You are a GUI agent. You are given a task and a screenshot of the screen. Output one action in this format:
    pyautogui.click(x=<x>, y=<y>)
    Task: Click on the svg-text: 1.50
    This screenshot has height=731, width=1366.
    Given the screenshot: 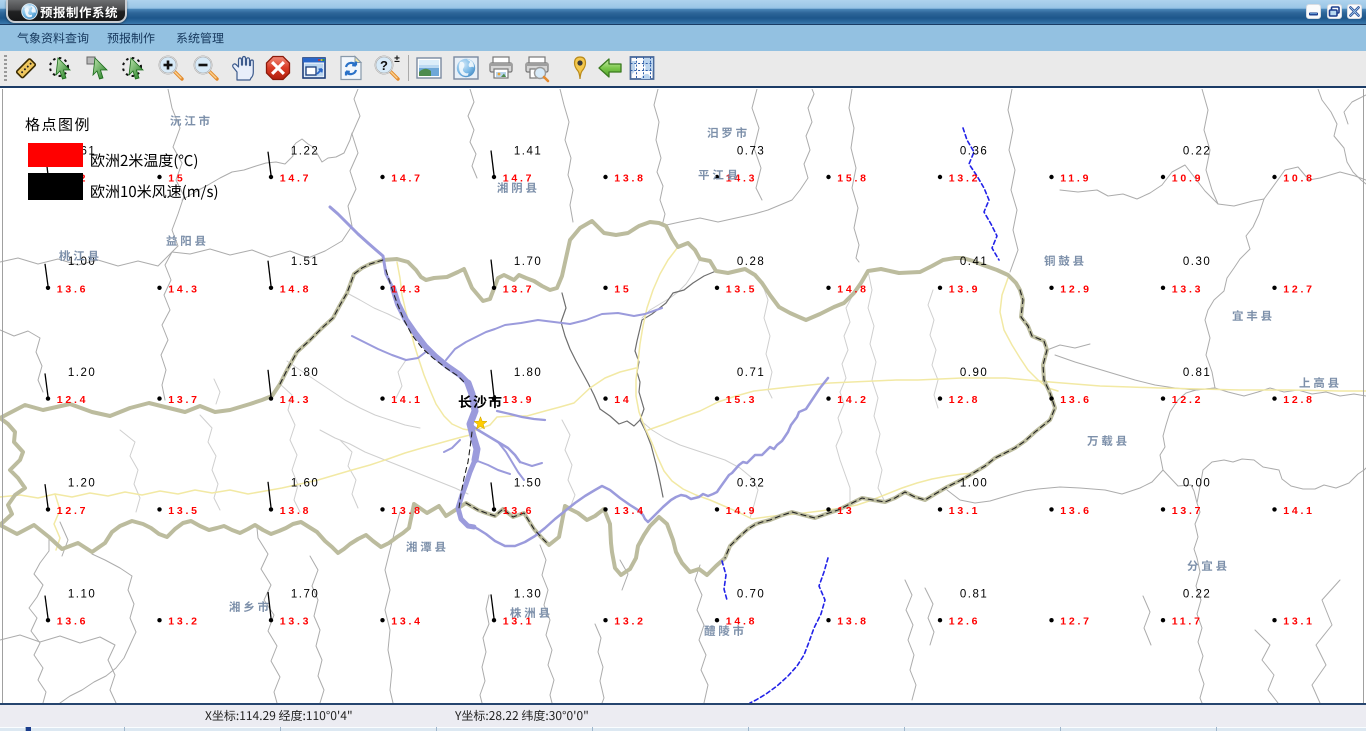 What is the action you would take?
    pyautogui.click(x=528, y=484)
    